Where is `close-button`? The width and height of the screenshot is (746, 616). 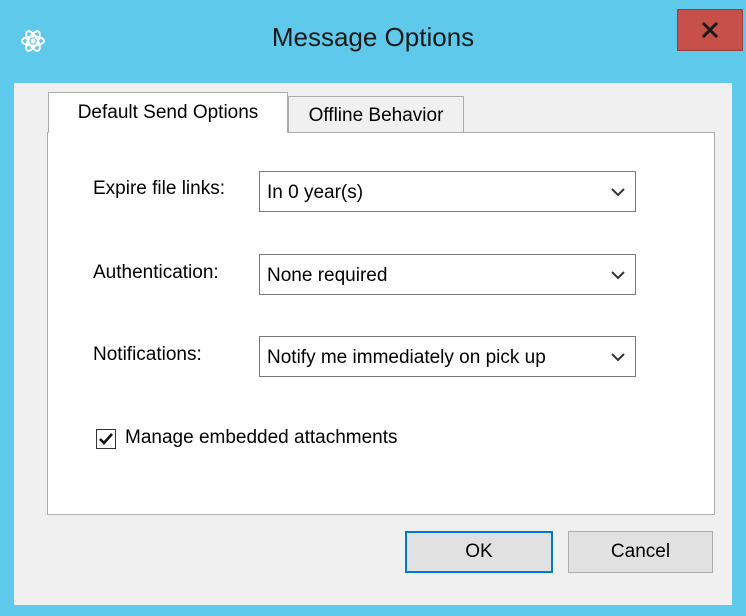 close-button is located at coordinates (710, 30).